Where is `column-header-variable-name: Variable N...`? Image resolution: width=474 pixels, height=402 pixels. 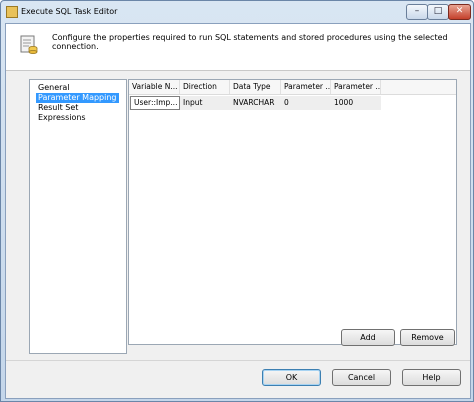 column-header-variable-name: Variable N... is located at coordinates (154, 87).